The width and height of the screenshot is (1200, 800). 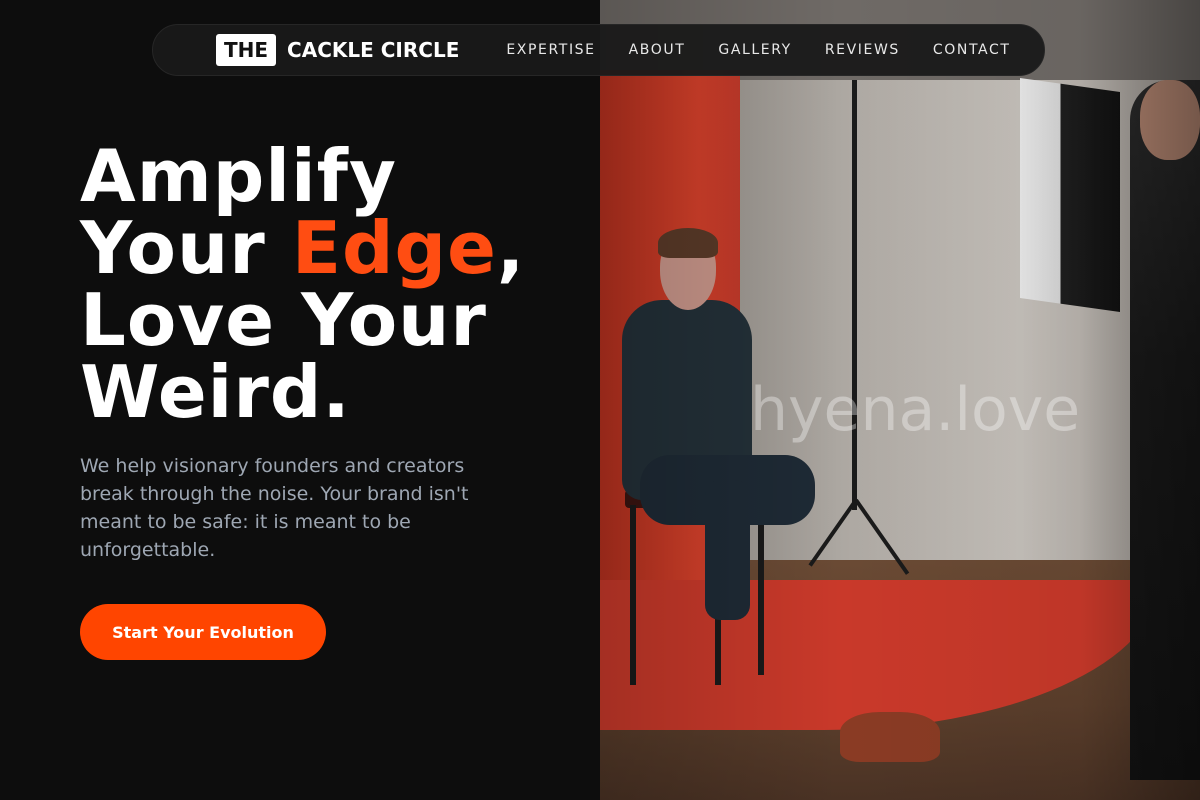 What do you see at coordinates (550, 50) in the screenshot?
I see `nav-link-expertise: EXPERTISE` at bounding box center [550, 50].